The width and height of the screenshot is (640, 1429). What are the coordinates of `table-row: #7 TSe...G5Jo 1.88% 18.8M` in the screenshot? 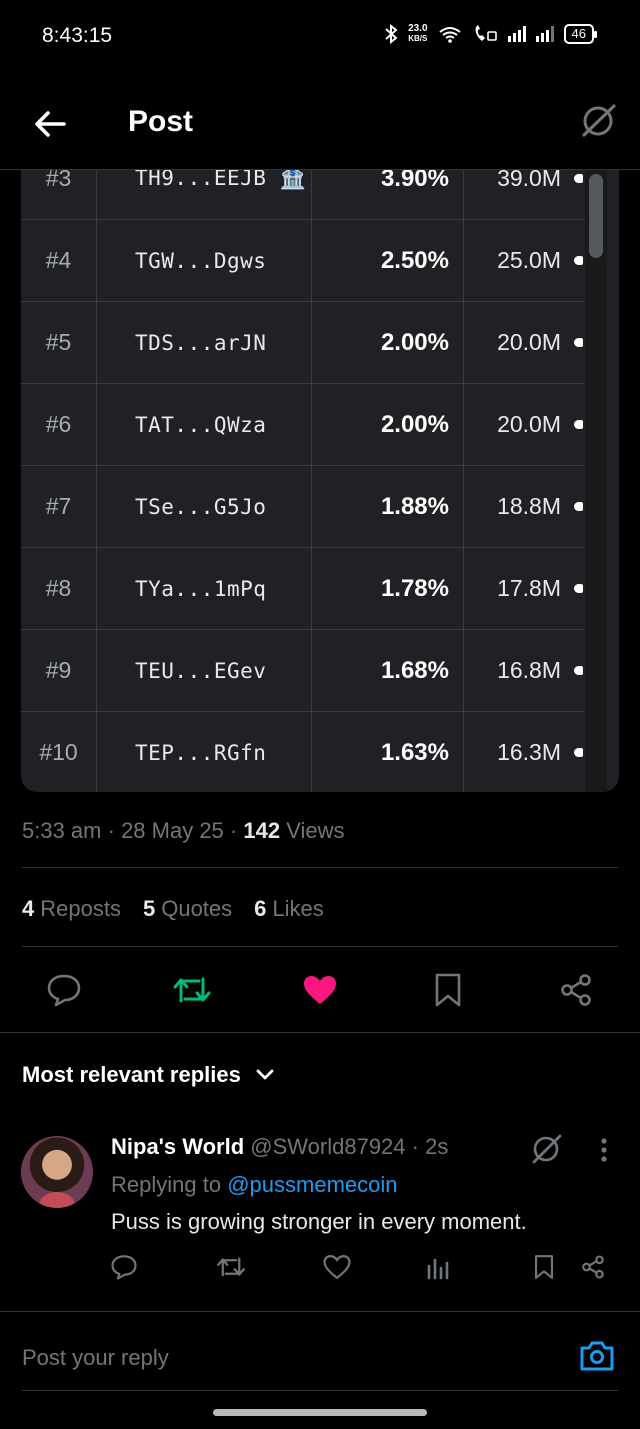 It's located at (303, 507).